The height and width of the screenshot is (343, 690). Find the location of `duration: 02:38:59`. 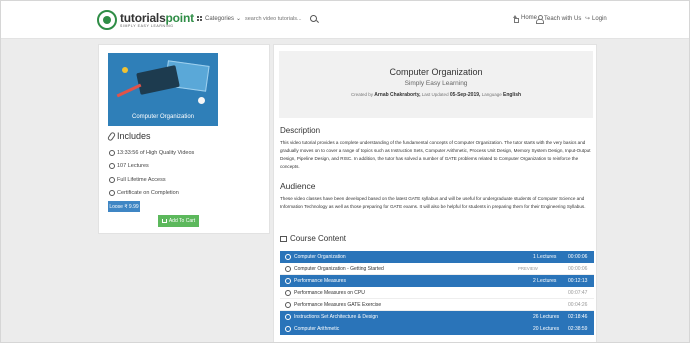

duration: 02:38:59 is located at coordinates (578, 329).